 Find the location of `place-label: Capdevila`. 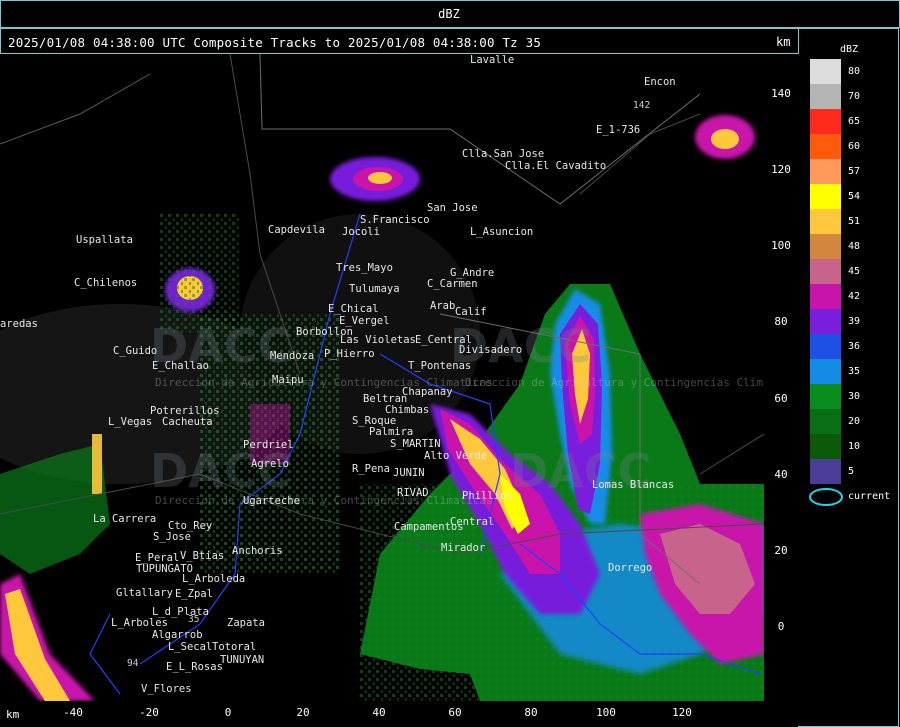

place-label: Capdevila is located at coordinates (296, 230).